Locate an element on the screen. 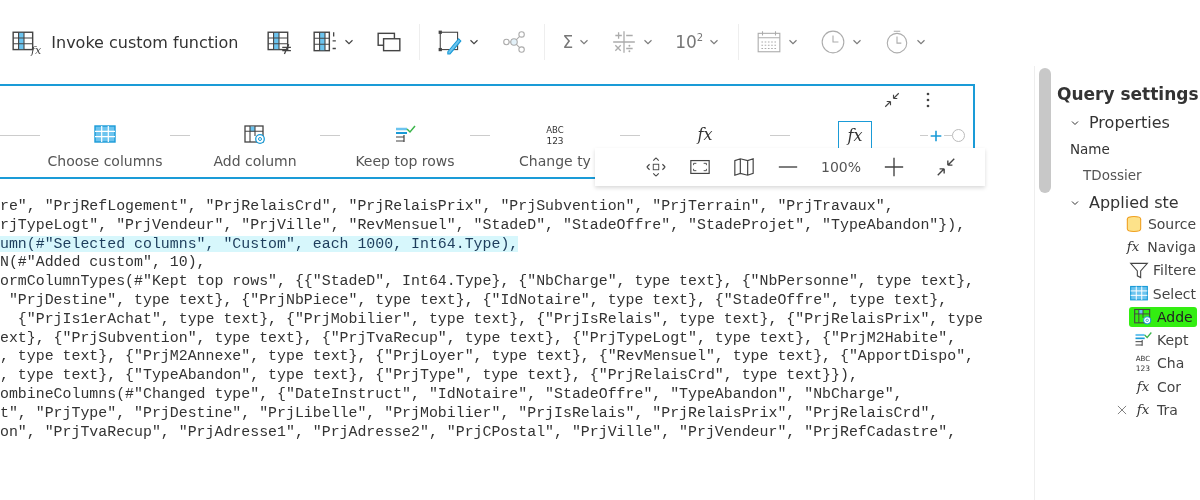 This screenshot has height=500, width=1200. scrollbar is located at coordinates (1045, 130).